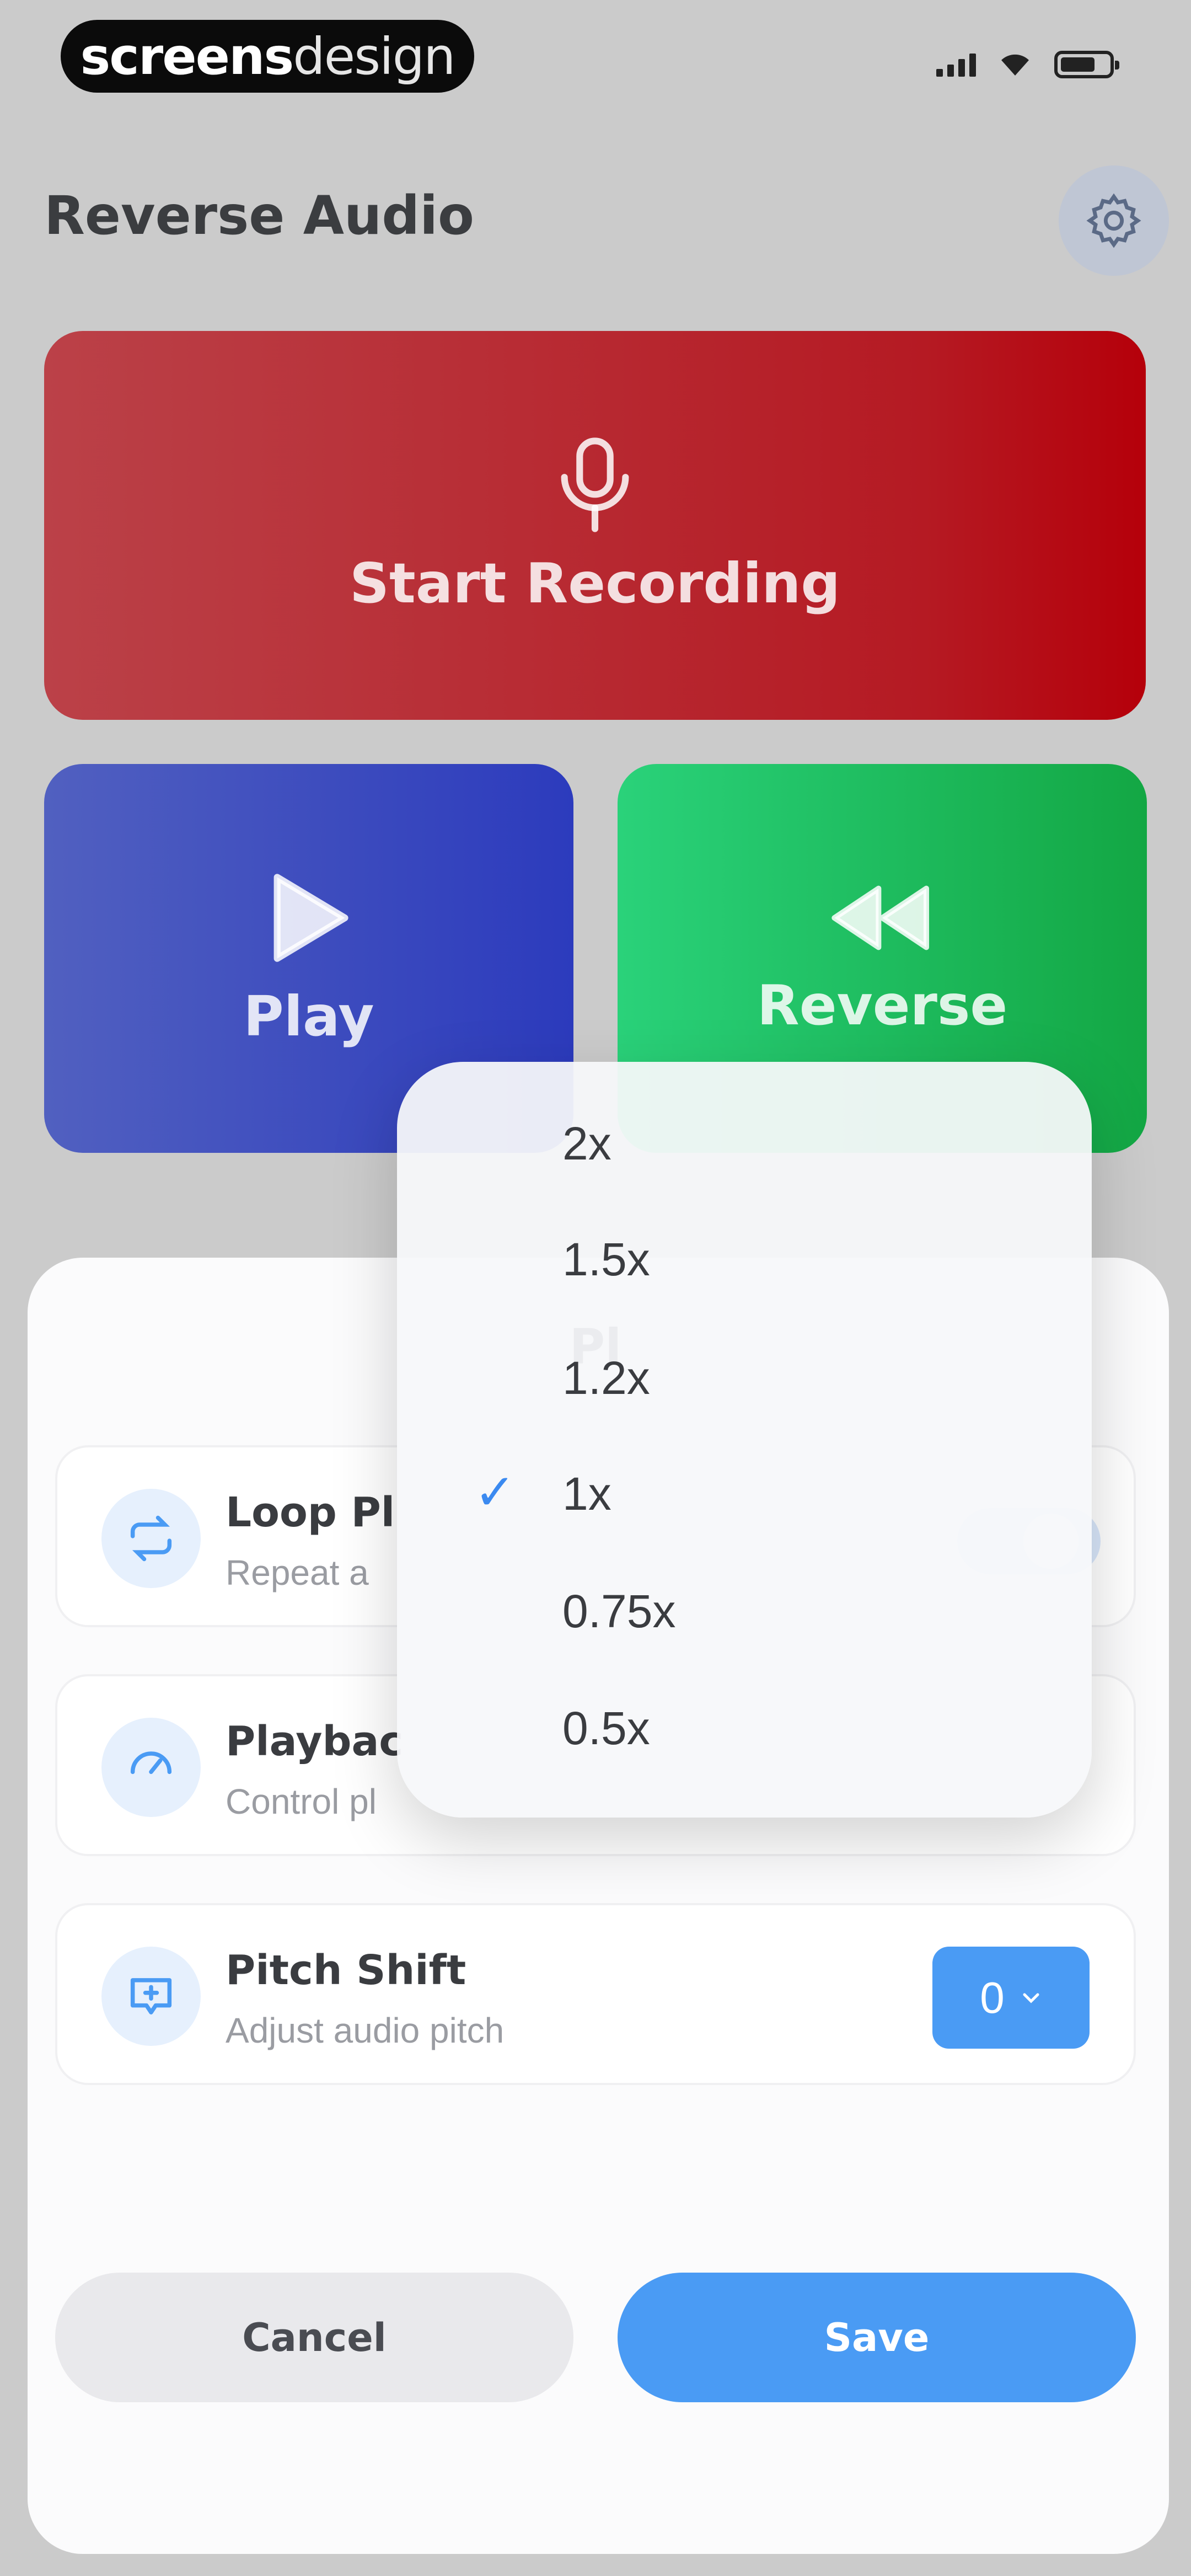 Image resolution: width=1191 pixels, height=2576 pixels. What do you see at coordinates (310, 1512) in the screenshot?
I see `loop-playback-name: Loop Pl` at bounding box center [310, 1512].